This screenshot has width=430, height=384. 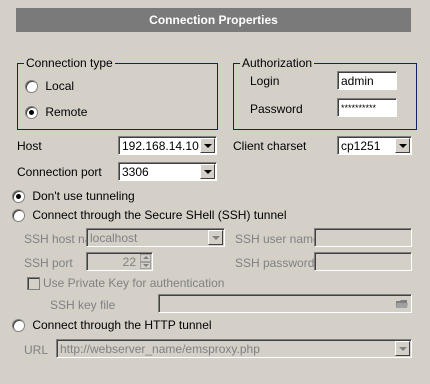 I want to click on host-combo: 192.168.14.10, so click(x=167, y=145).